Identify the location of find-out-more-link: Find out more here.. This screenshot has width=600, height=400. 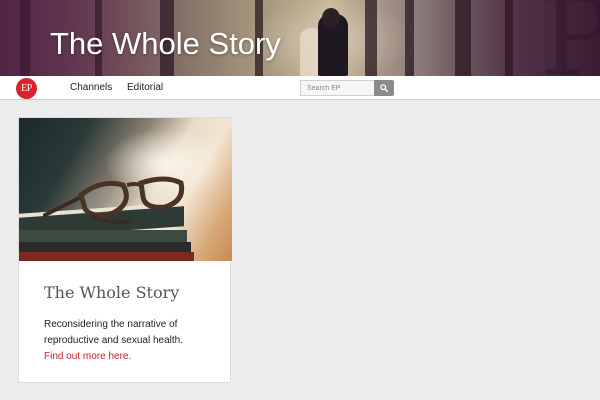
(87, 357).